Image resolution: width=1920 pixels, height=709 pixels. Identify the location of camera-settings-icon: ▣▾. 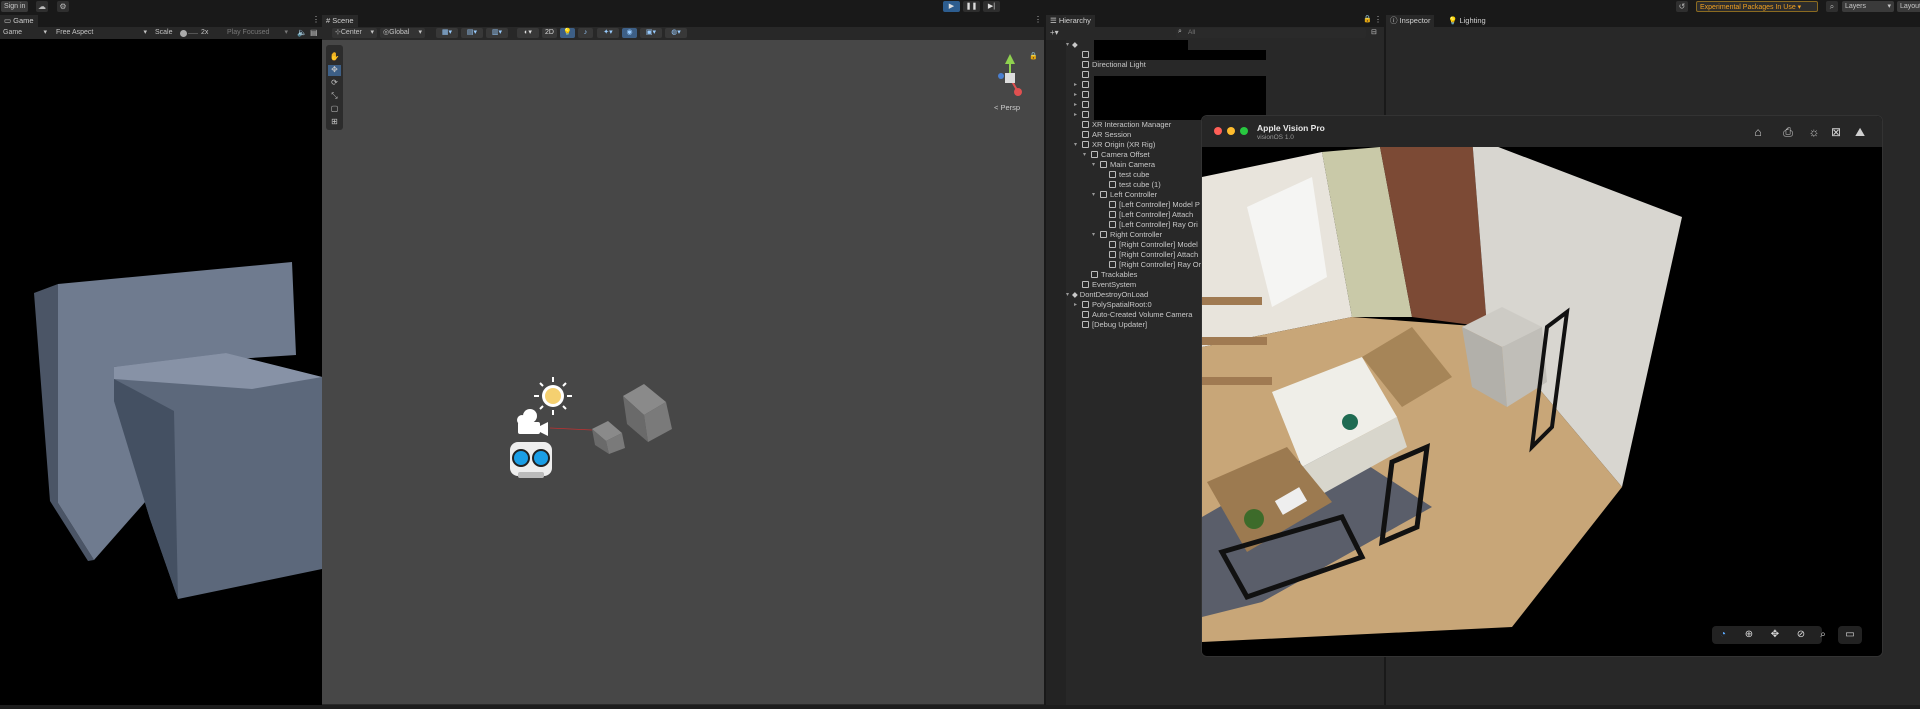
(651, 33).